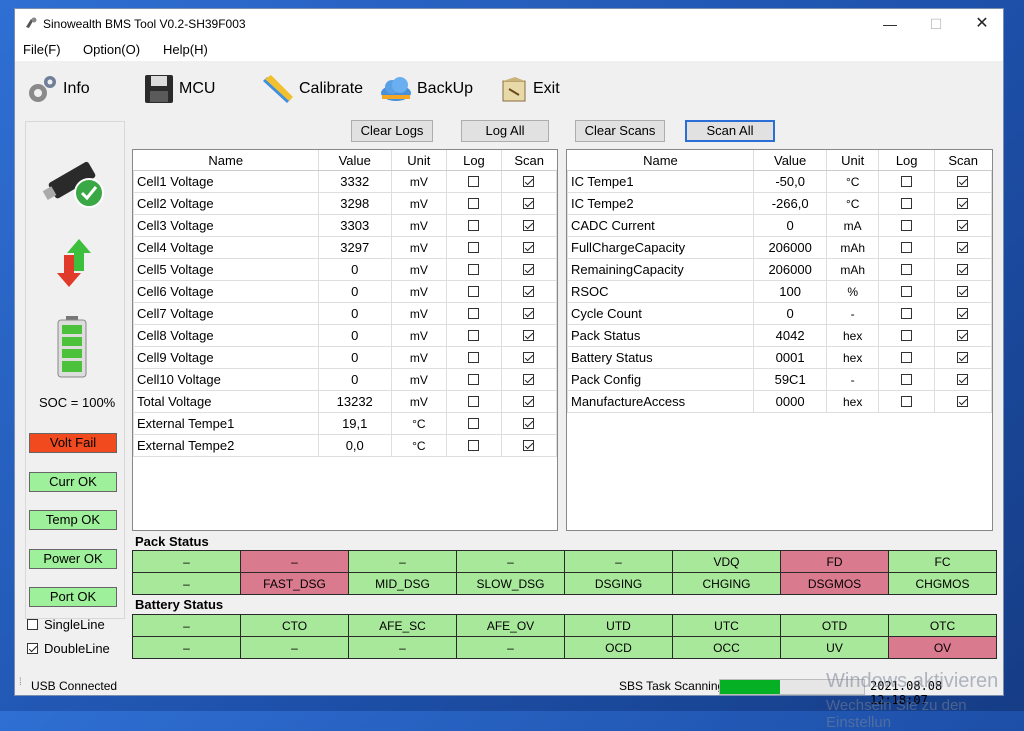 Image resolution: width=1024 pixels, height=731 pixels. I want to click on double-line-checkbox: DoubleLine, so click(68, 648).